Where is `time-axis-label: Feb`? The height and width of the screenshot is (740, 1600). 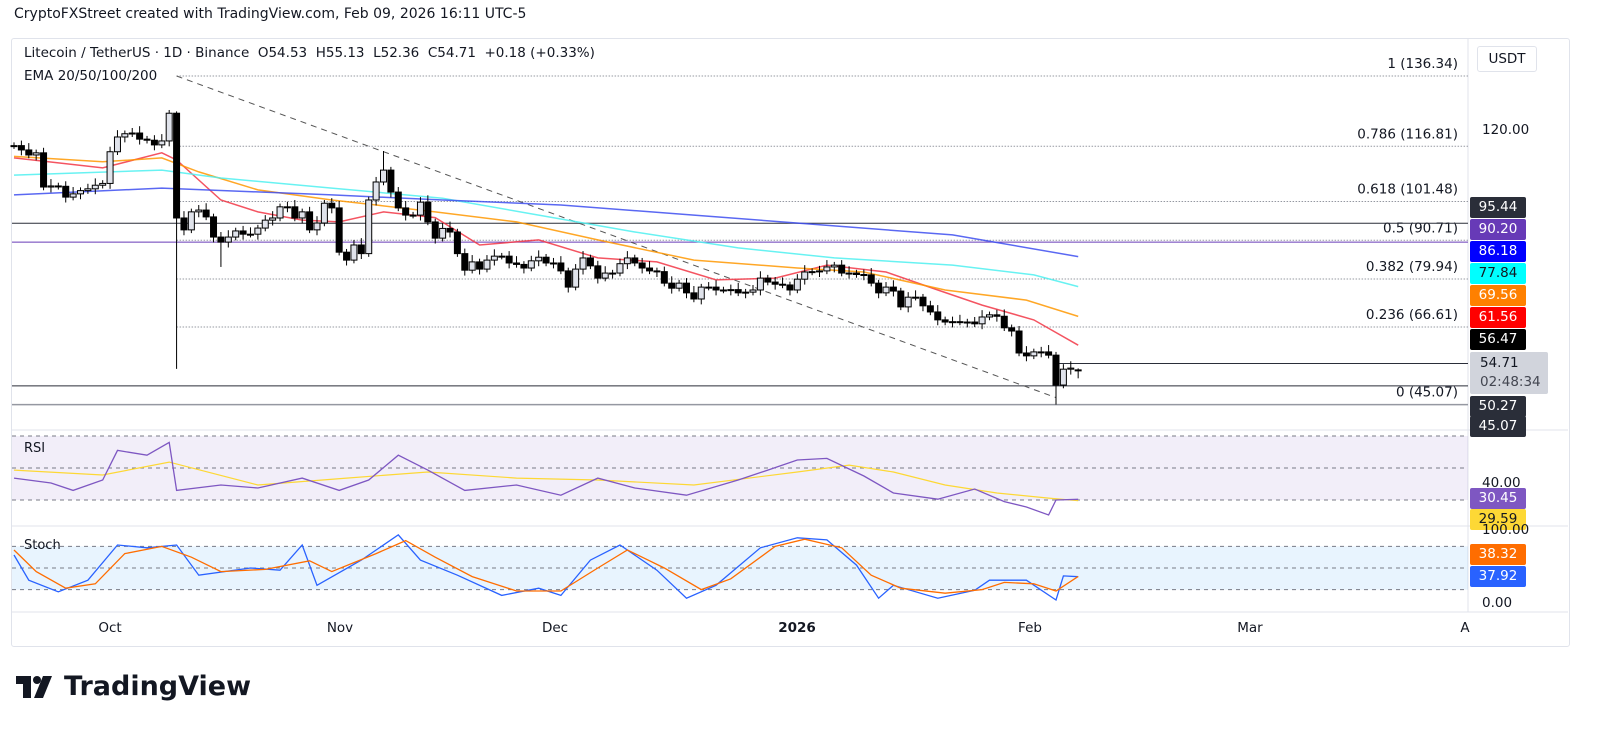
time-axis-label: Feb is located at coordinates (1030, 628).